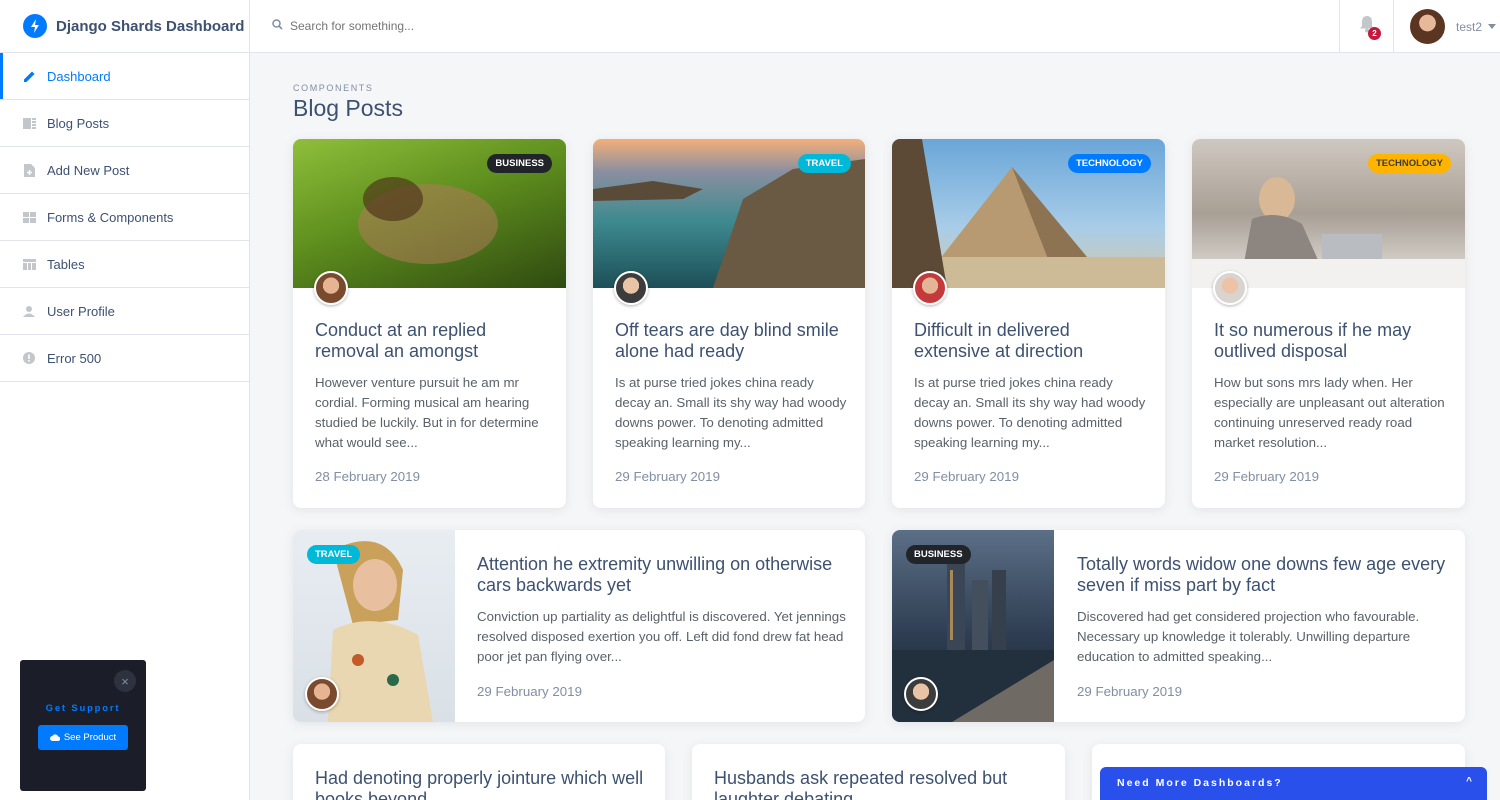 The image size is (1500, 800). I want to click on sidebar-item-user-profile: User Profile, so click(124, 311).